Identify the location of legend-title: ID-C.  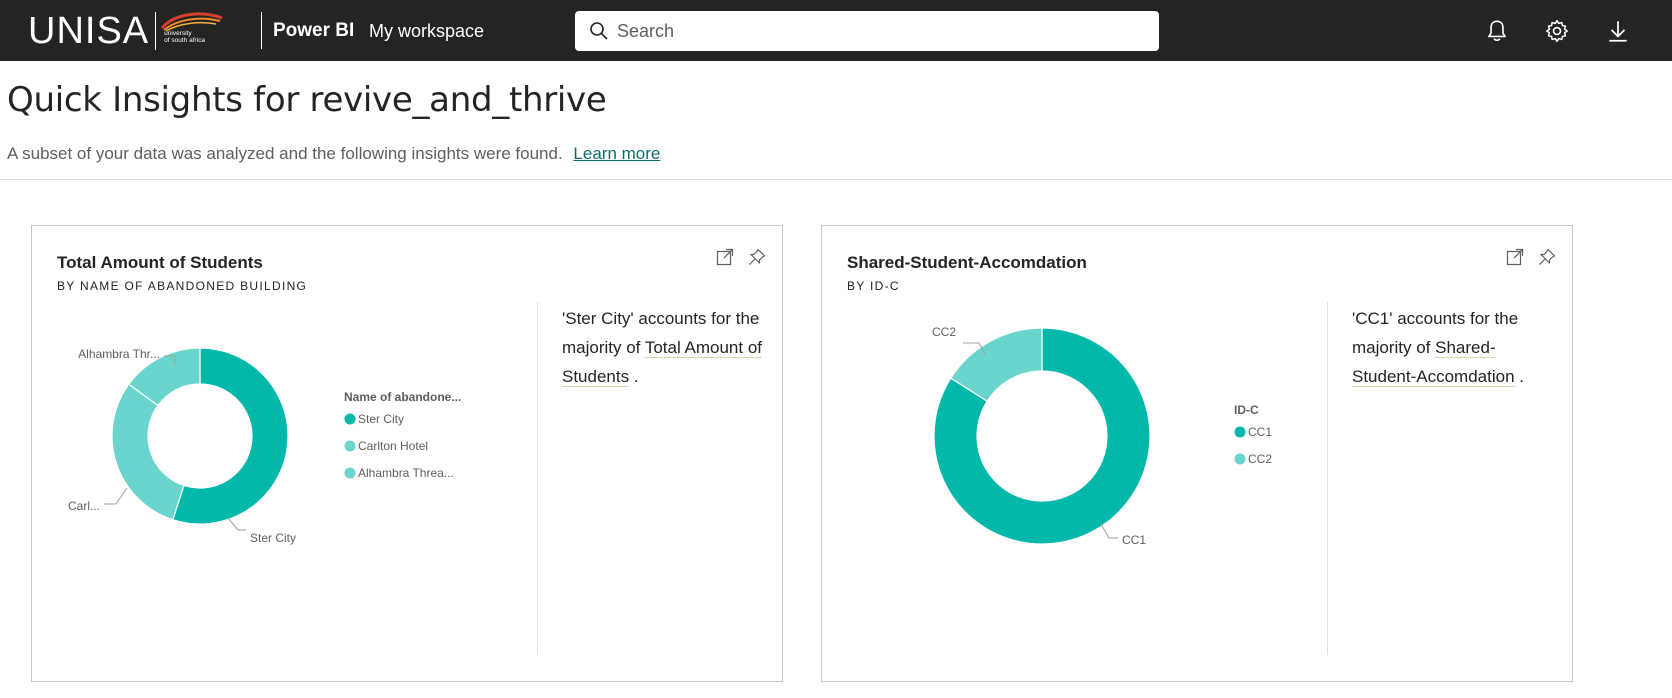
(1246, 410).